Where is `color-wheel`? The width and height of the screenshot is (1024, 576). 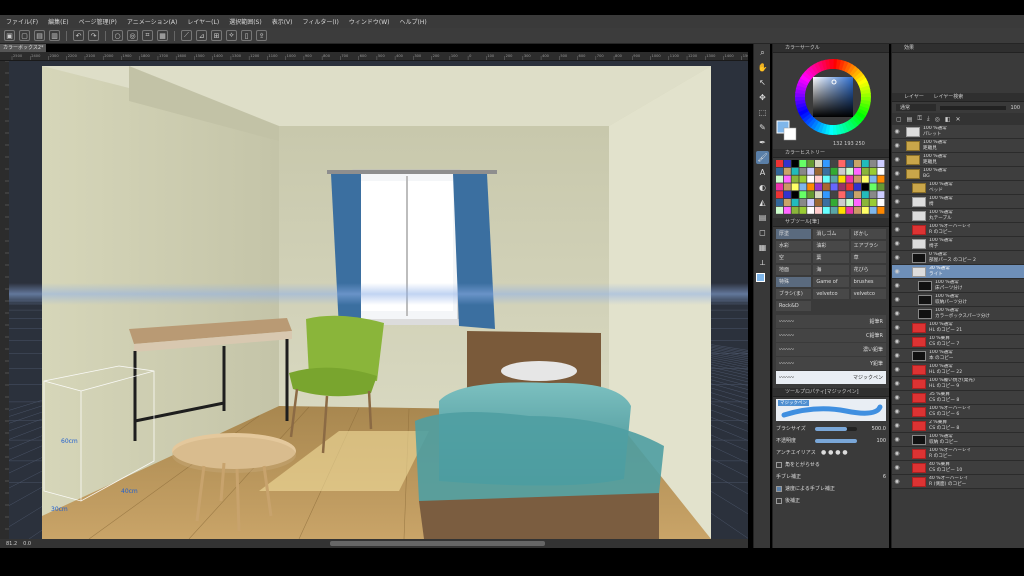
color-wheel is located at coordinates (831, 101).